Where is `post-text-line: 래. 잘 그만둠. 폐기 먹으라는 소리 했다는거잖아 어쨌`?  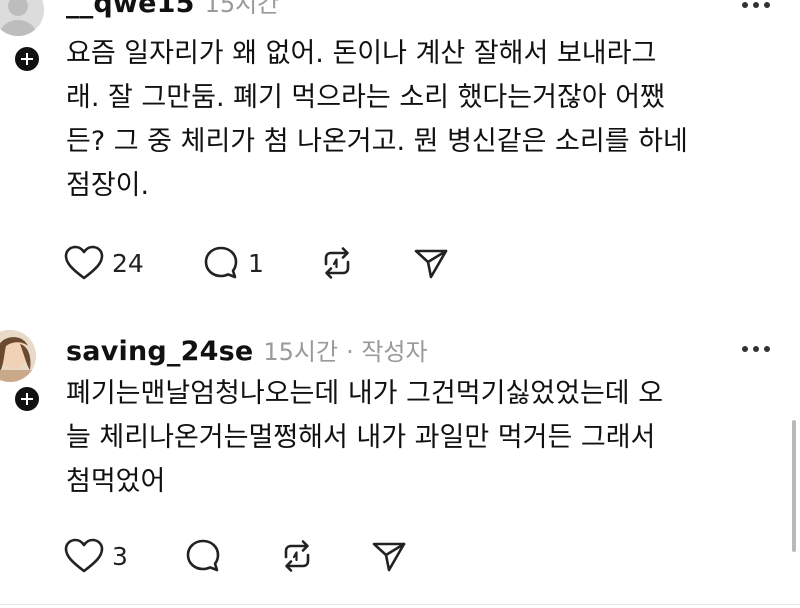
post-text-line: 래. 잘 그만둠. 폐기 먹으라는 소리 했다는거잖아 어쨌 is located at coordinates (365, 97).